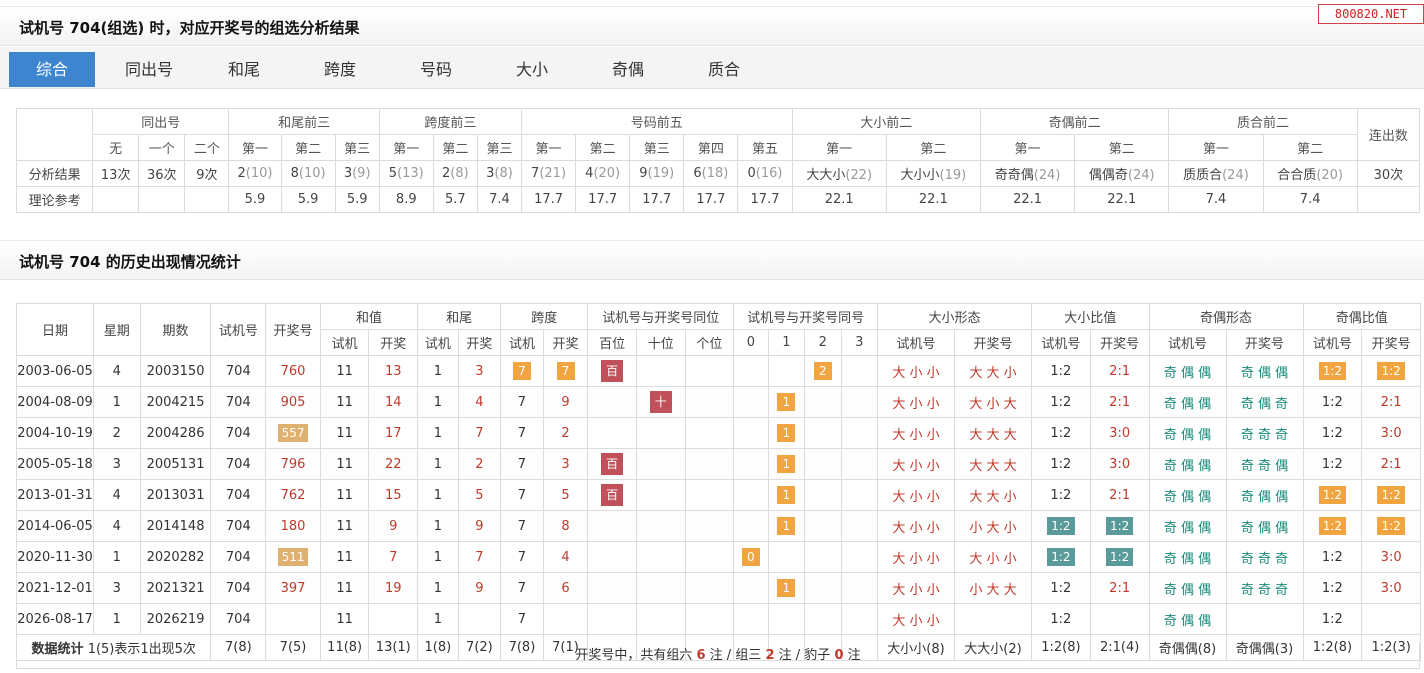 This screenshot has height=673, width=1424. Describe the element at coordinates (479, 371) in the screenshot. I see `cell-value: 3` at that location.